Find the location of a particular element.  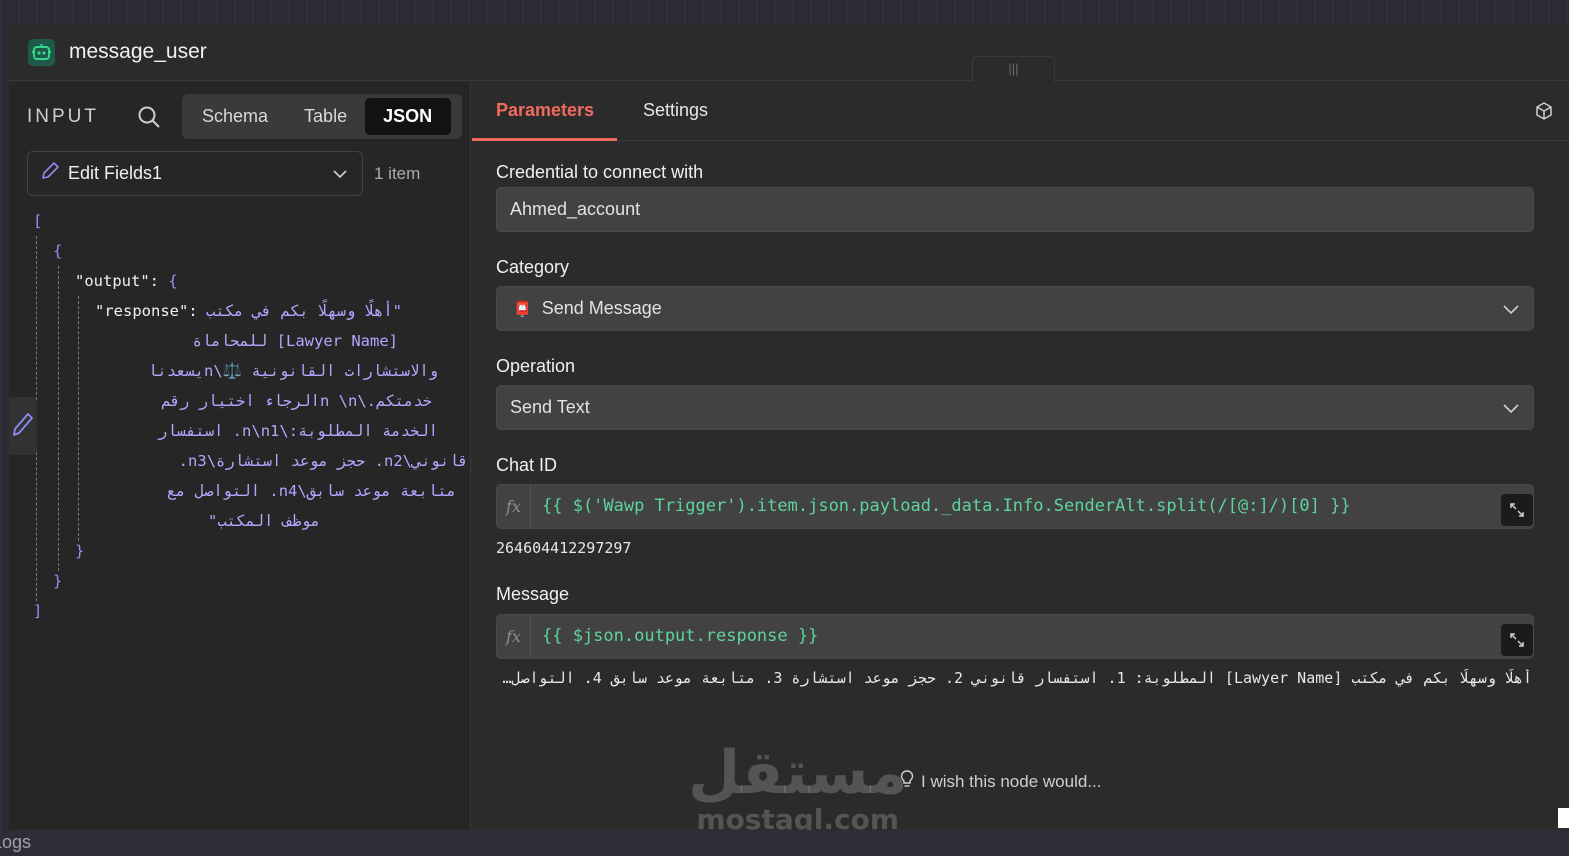

chat-id-label: Chat ID is located at coordinates (527, 465).